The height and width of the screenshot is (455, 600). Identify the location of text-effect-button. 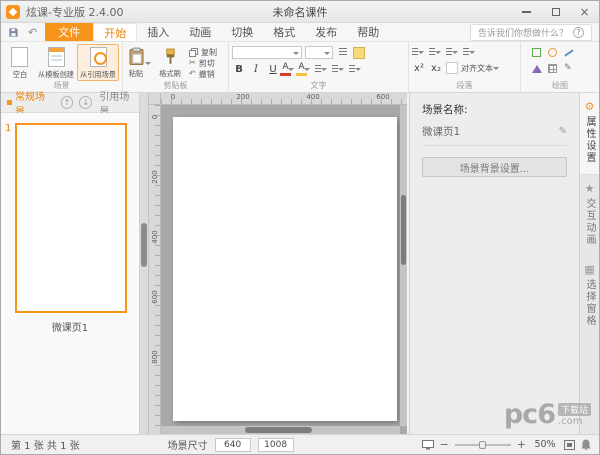
(359, 52).